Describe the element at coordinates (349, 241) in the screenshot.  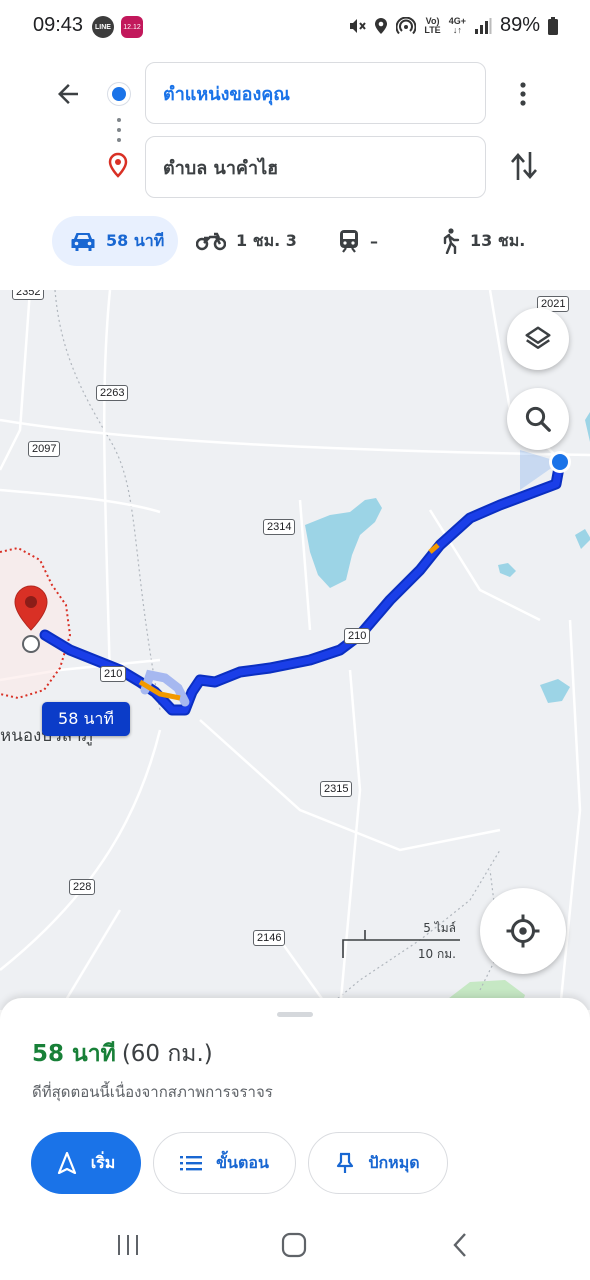
I see `transit-icon` at that location.